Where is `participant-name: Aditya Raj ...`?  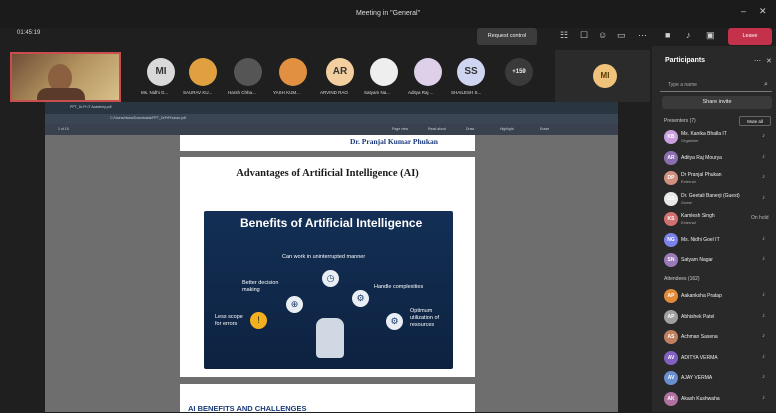
participant-name: Aditya Raj ... is located at coordinates (421, 92).